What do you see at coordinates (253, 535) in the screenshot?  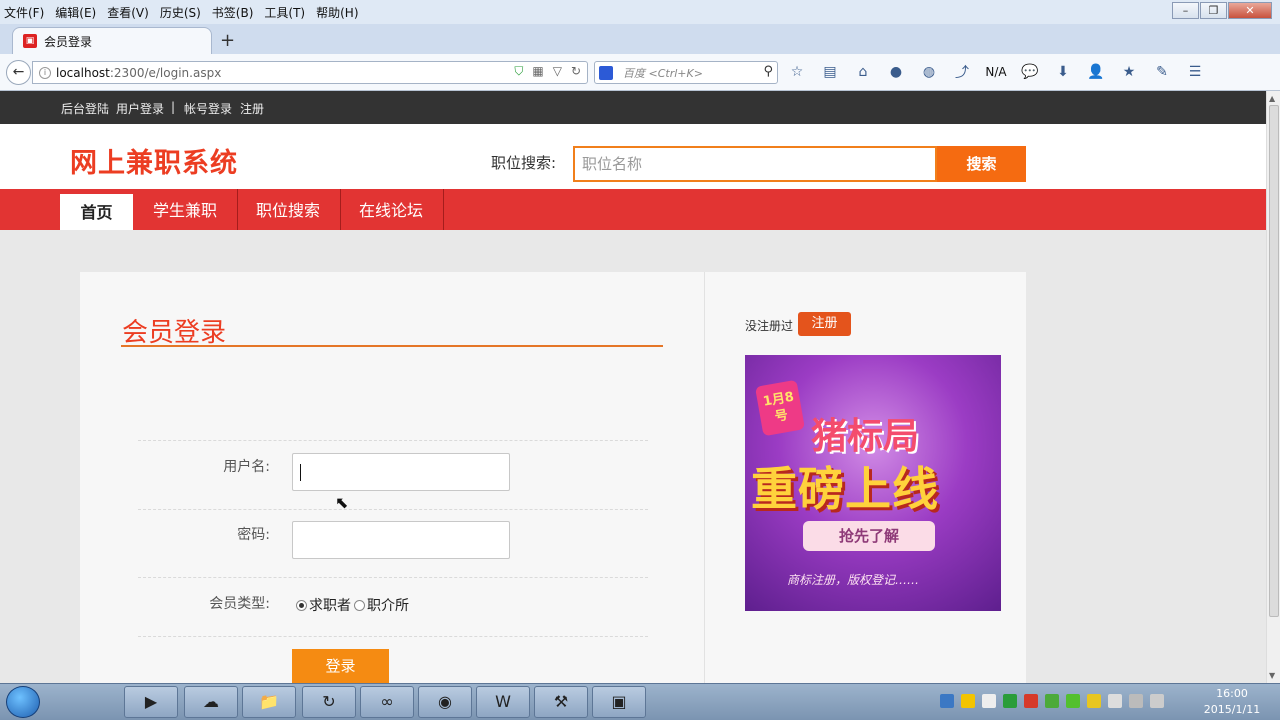 I see `password-label: 密码:` at bounding box center [253, 535].